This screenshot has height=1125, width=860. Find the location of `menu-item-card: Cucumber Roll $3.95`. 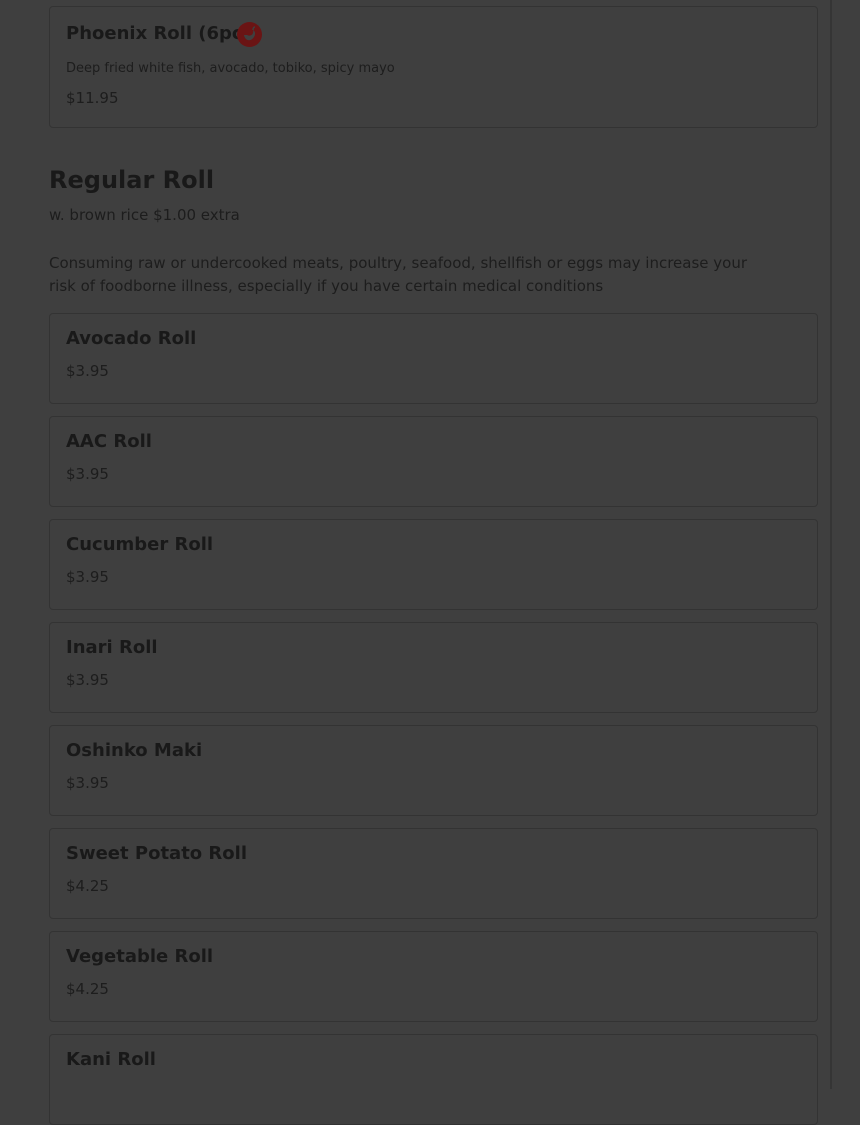

menu-item-card: Cucumber Roll $3.95 is located at coordinates (433, 564).